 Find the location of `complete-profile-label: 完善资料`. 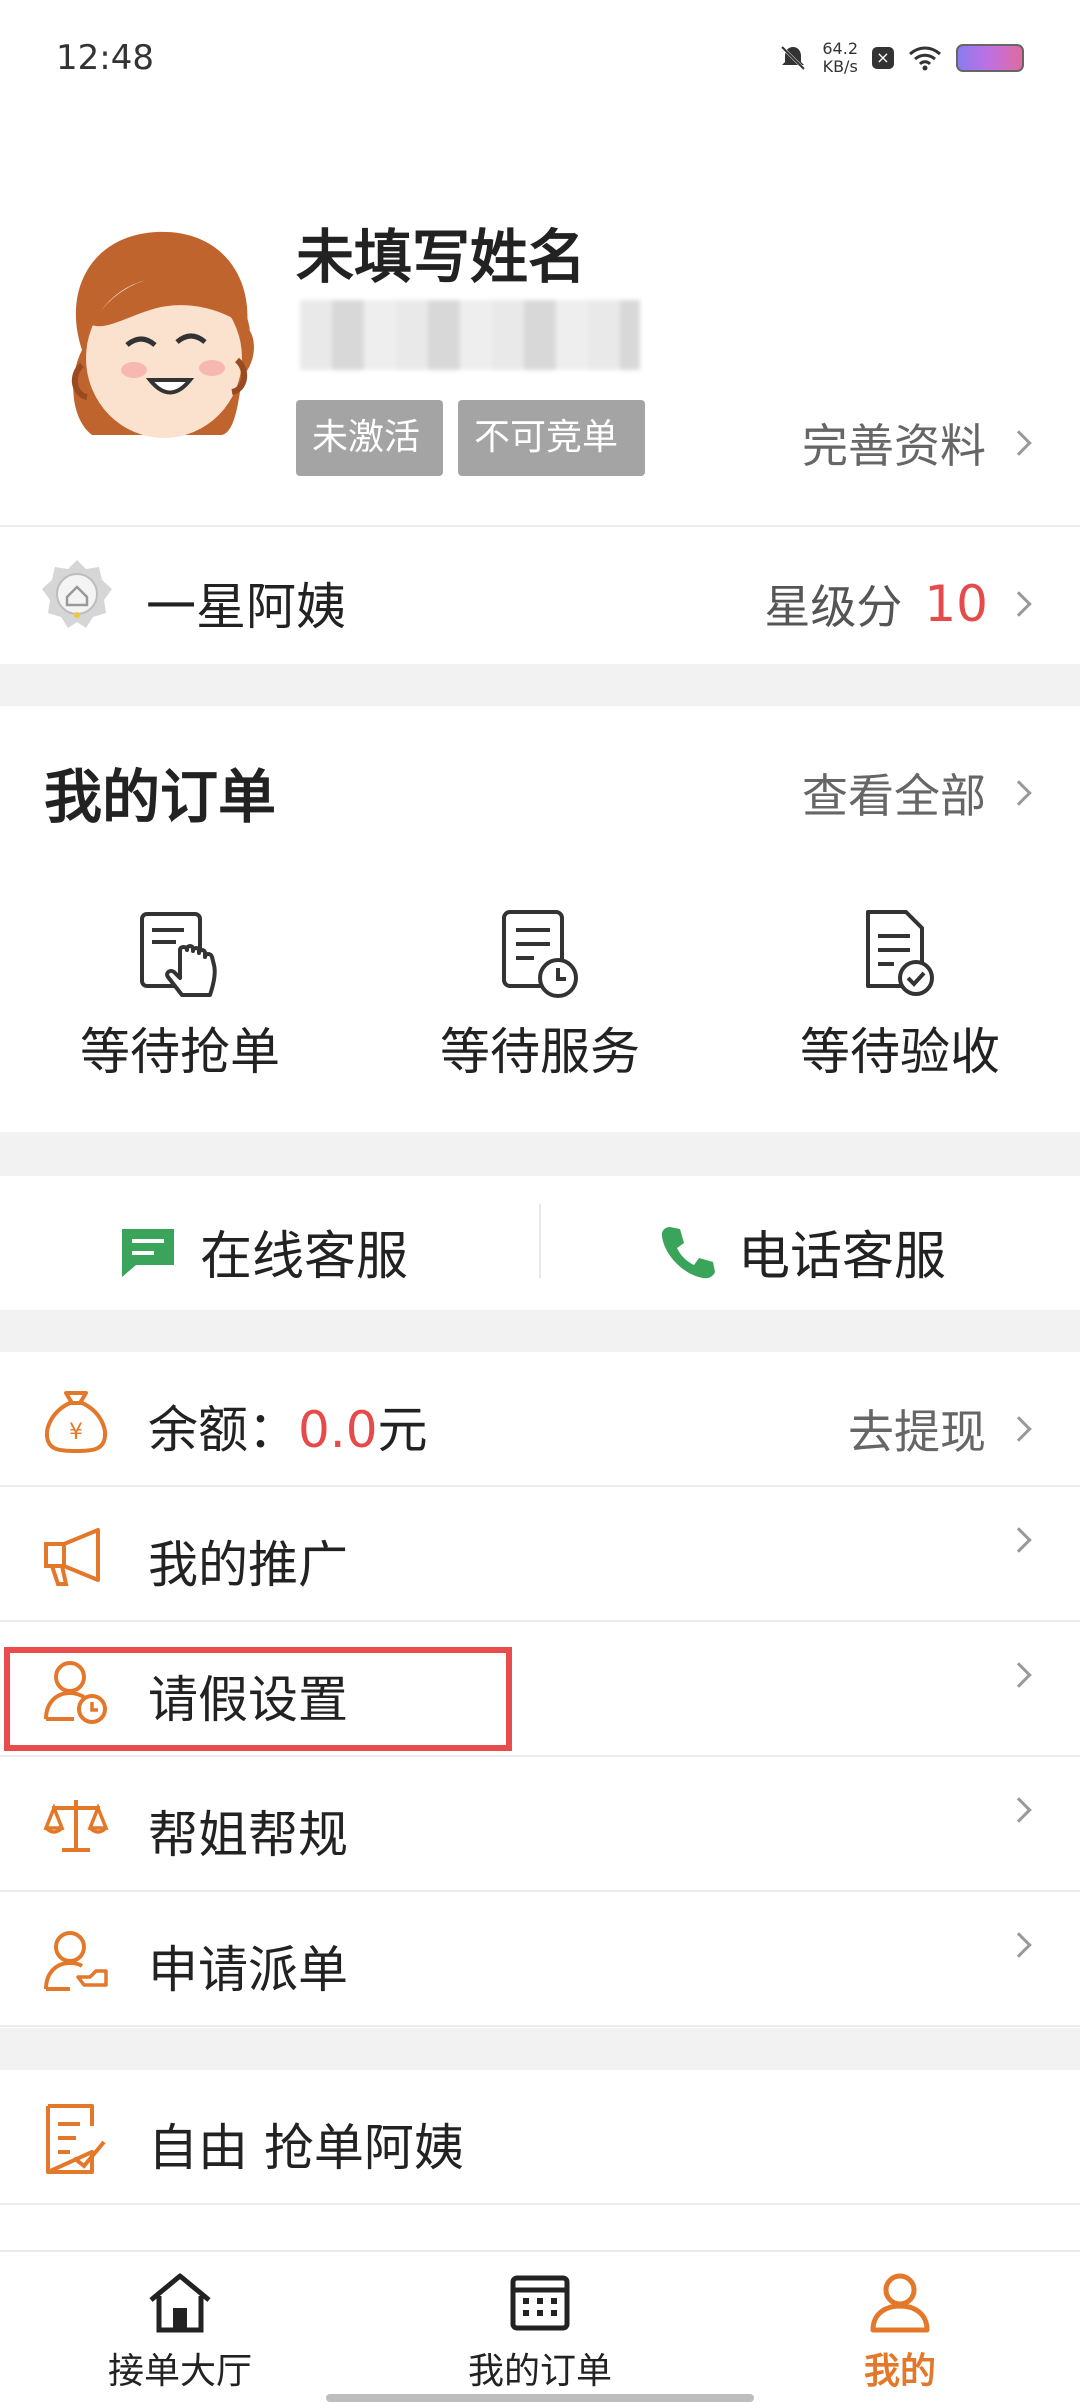

complete-profile-label: 完善资料 is located at coordinates (894, 446).